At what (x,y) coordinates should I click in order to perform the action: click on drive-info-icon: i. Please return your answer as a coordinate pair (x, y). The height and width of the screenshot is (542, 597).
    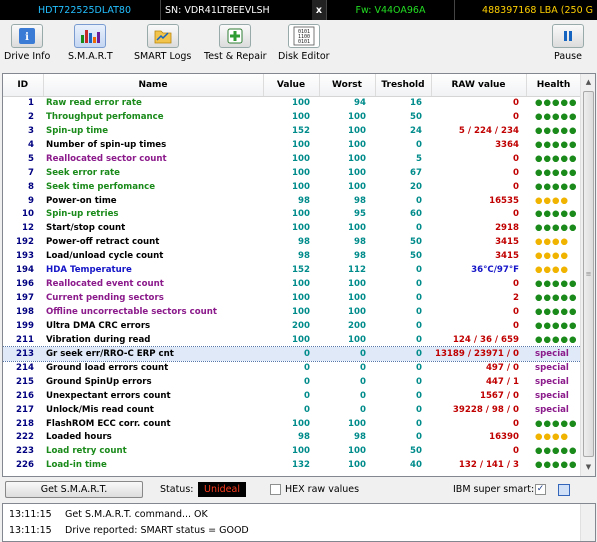
    Looking at the image, I should click on (27, 36).